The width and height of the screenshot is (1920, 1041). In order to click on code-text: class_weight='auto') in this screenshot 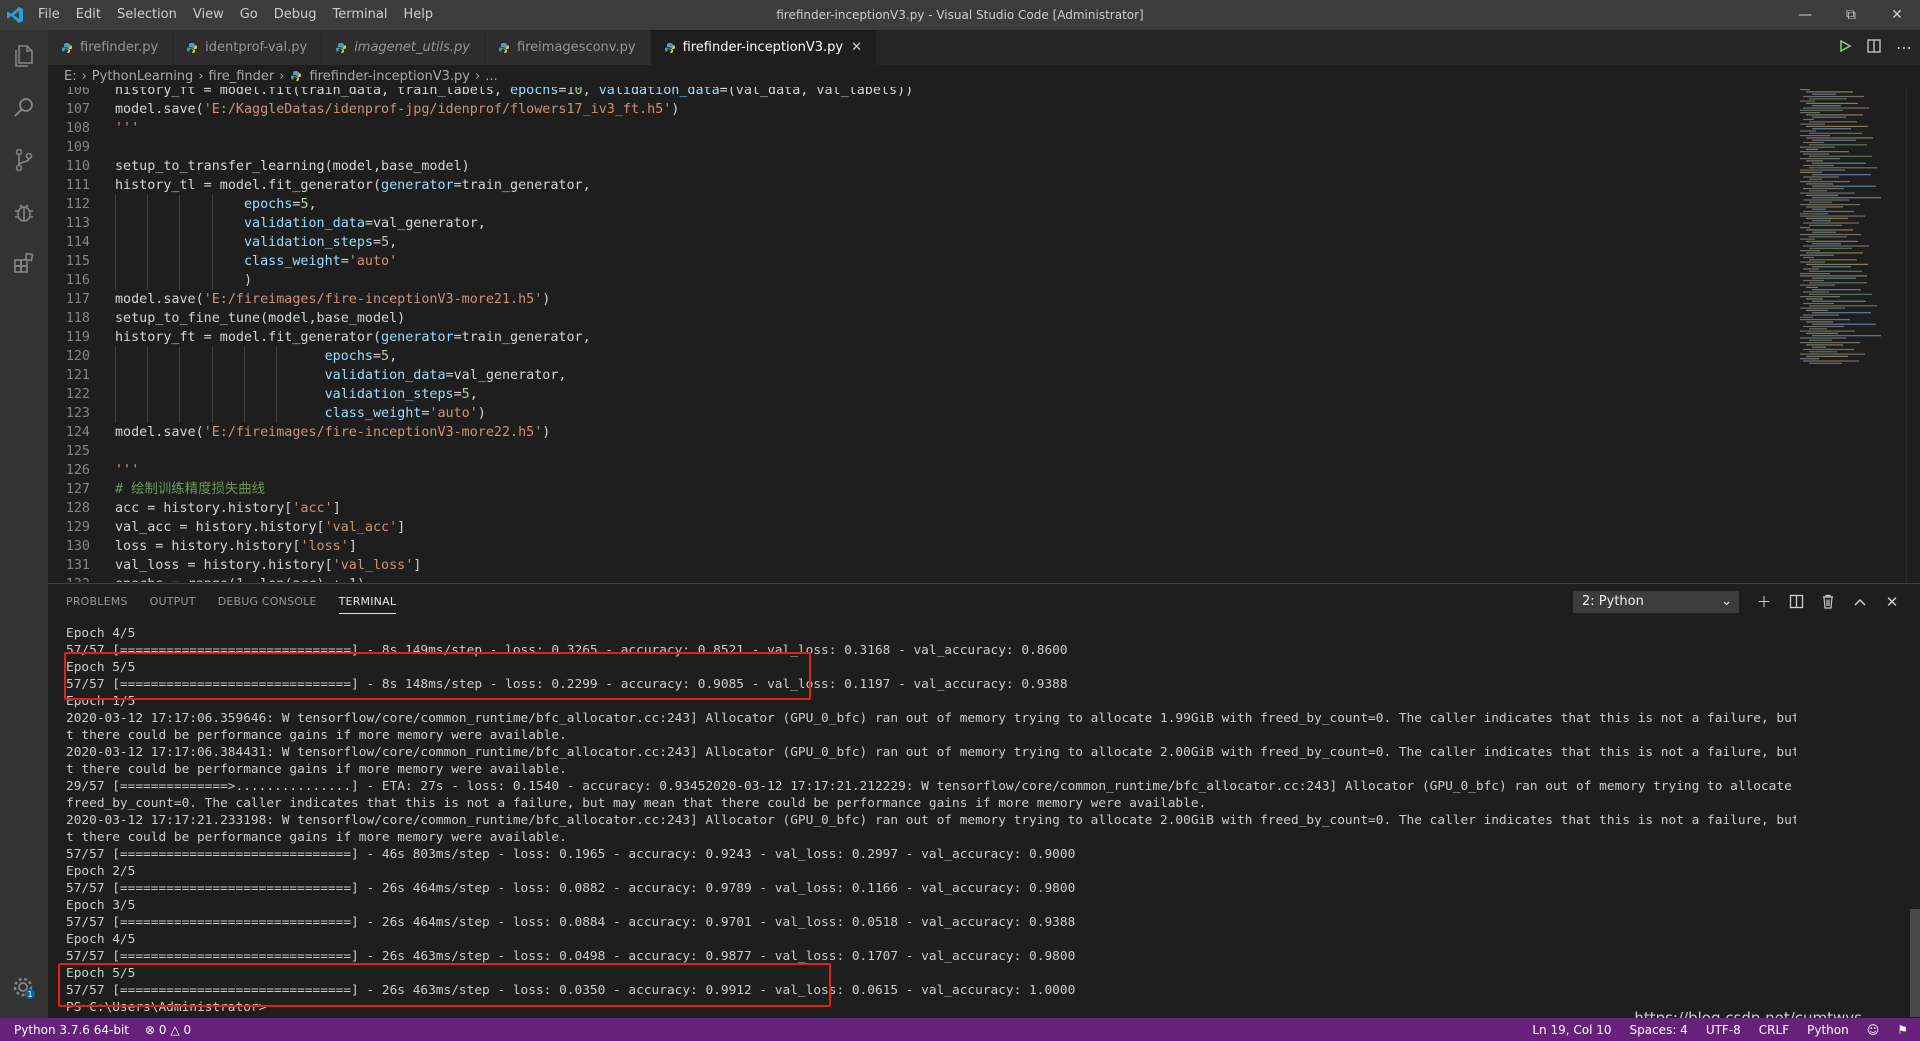, I will do `click(405, 413)`.